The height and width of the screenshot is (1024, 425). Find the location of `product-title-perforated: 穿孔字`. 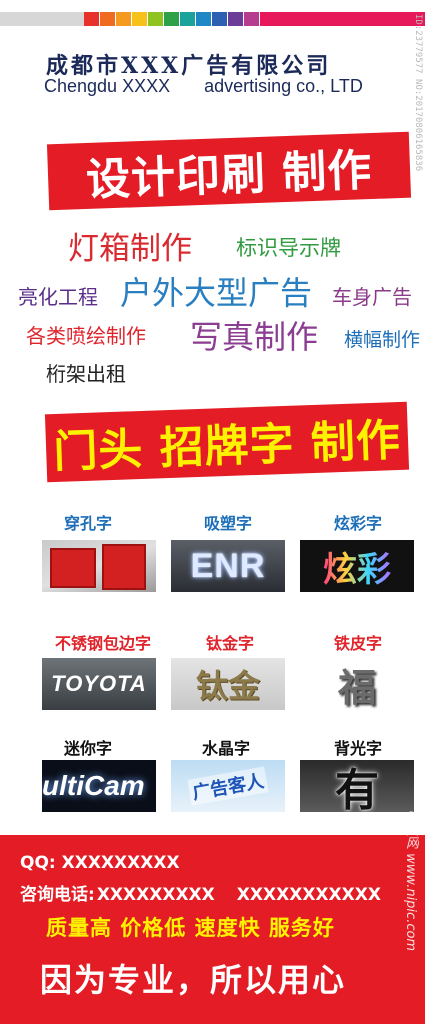

product-title-perforated: 穿孔字 is located at coordinates (87, 523).